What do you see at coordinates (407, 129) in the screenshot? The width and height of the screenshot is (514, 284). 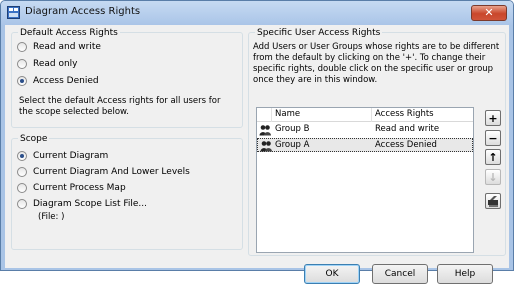 I see `row-access-rights: Read and write` at bounding box center [407, 129].